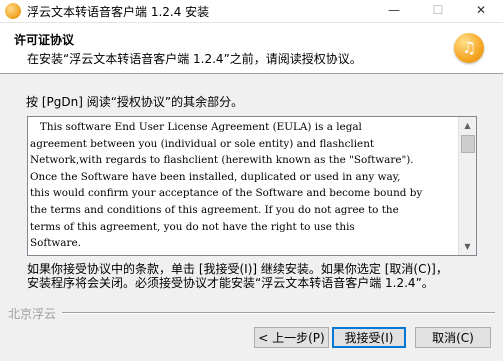 The image size is (503, 361). I want to click on page-header: 许可证协议 在安装“浮云文本转语音客户端 1.2.4”之前，请阅读授权协议。 ♫, so click(251, 48).